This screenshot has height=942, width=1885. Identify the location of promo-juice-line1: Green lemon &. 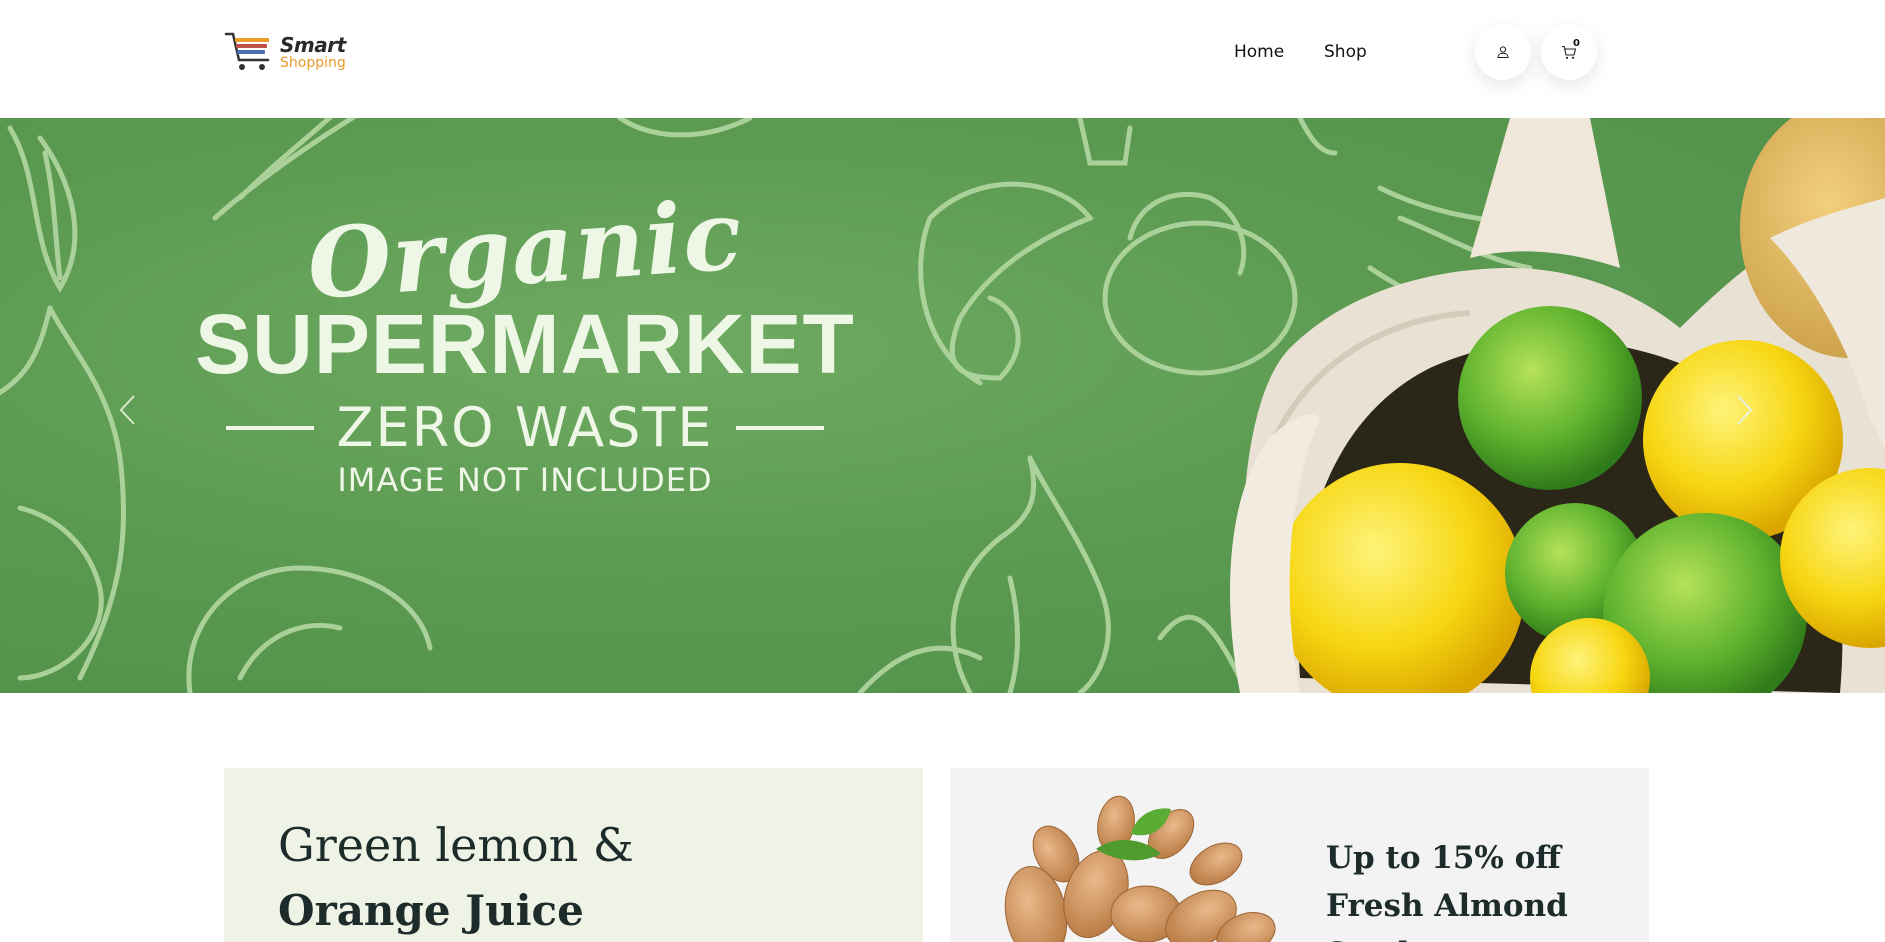
(456, 845).